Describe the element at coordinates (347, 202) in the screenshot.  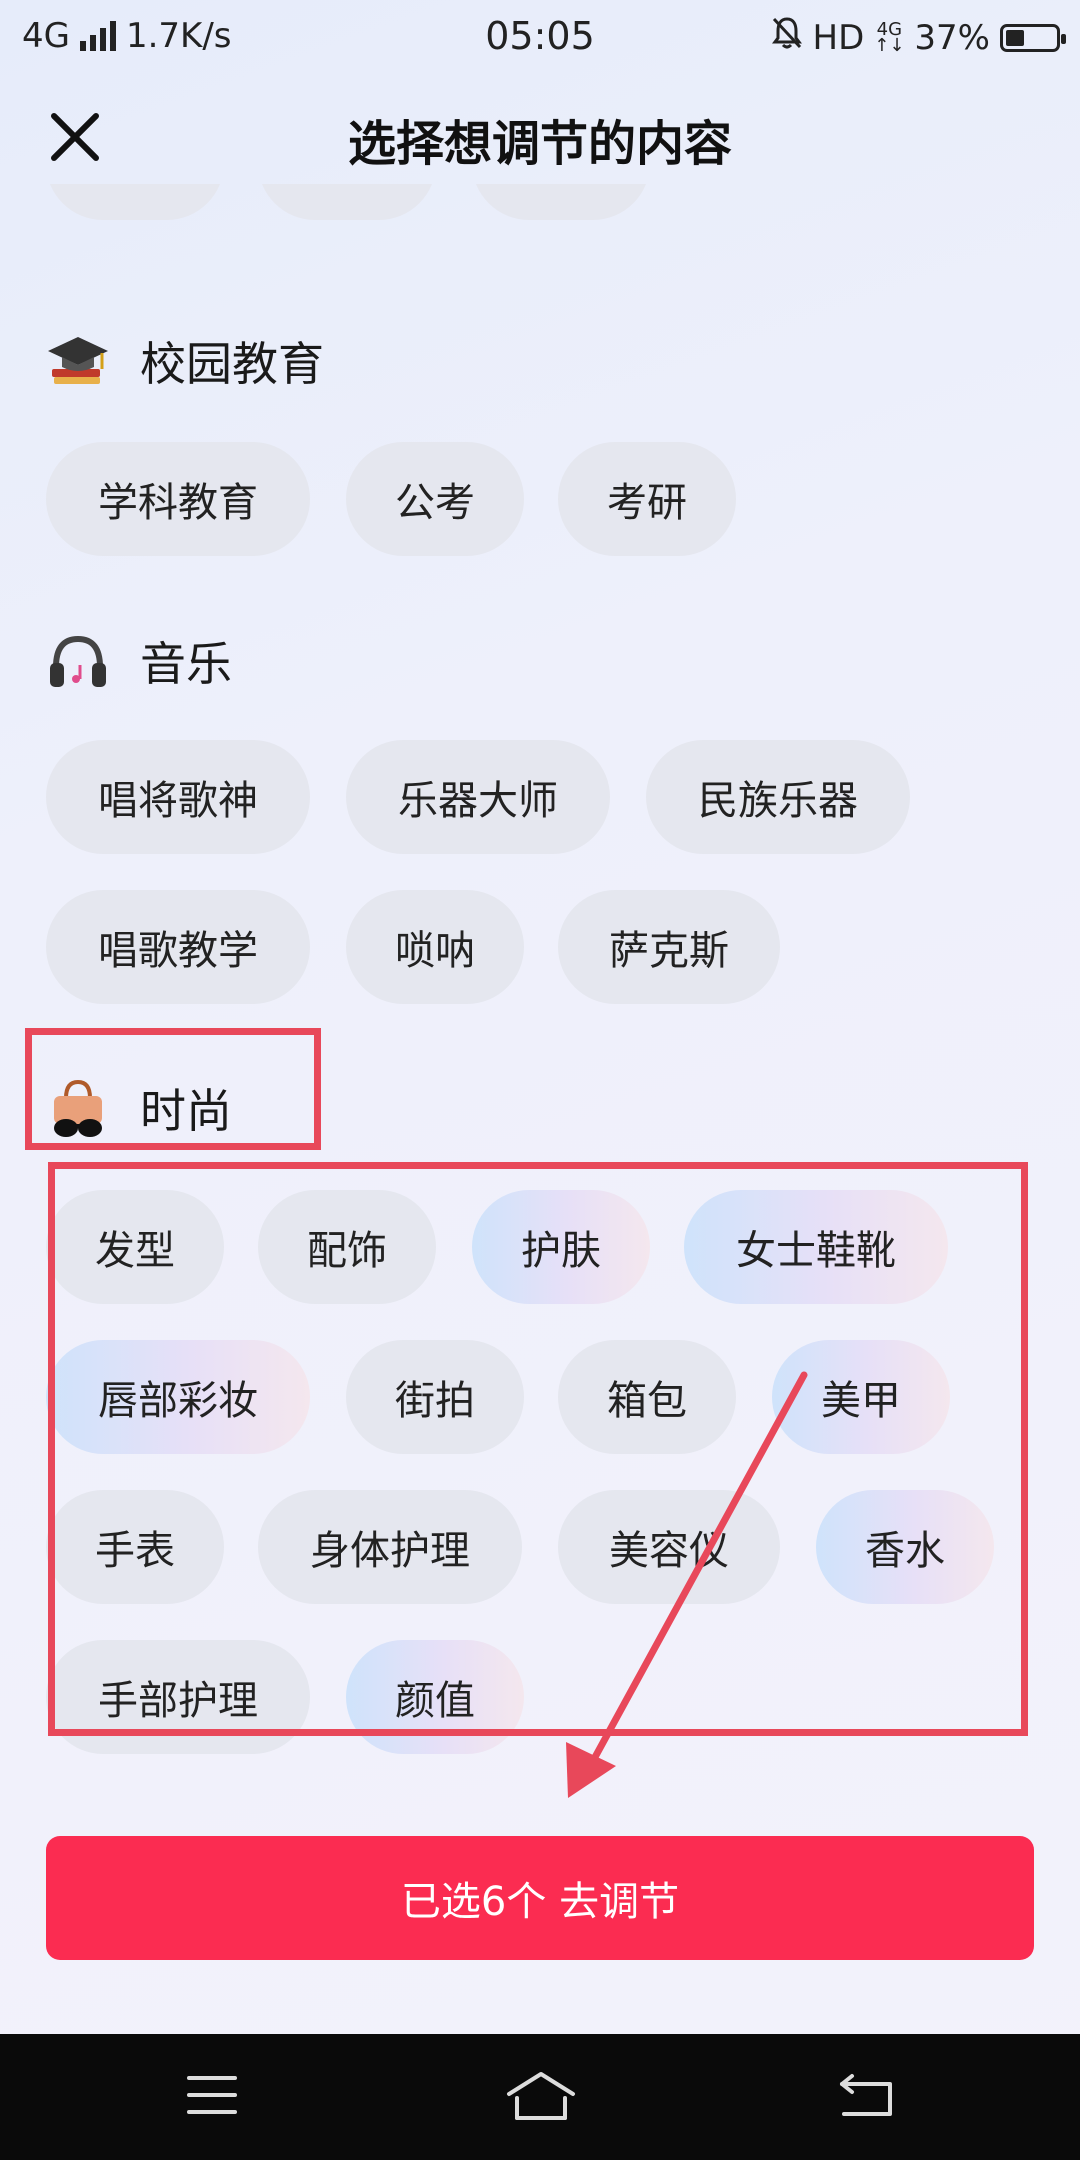
I see `chip-mofang: 模仿` at that location.